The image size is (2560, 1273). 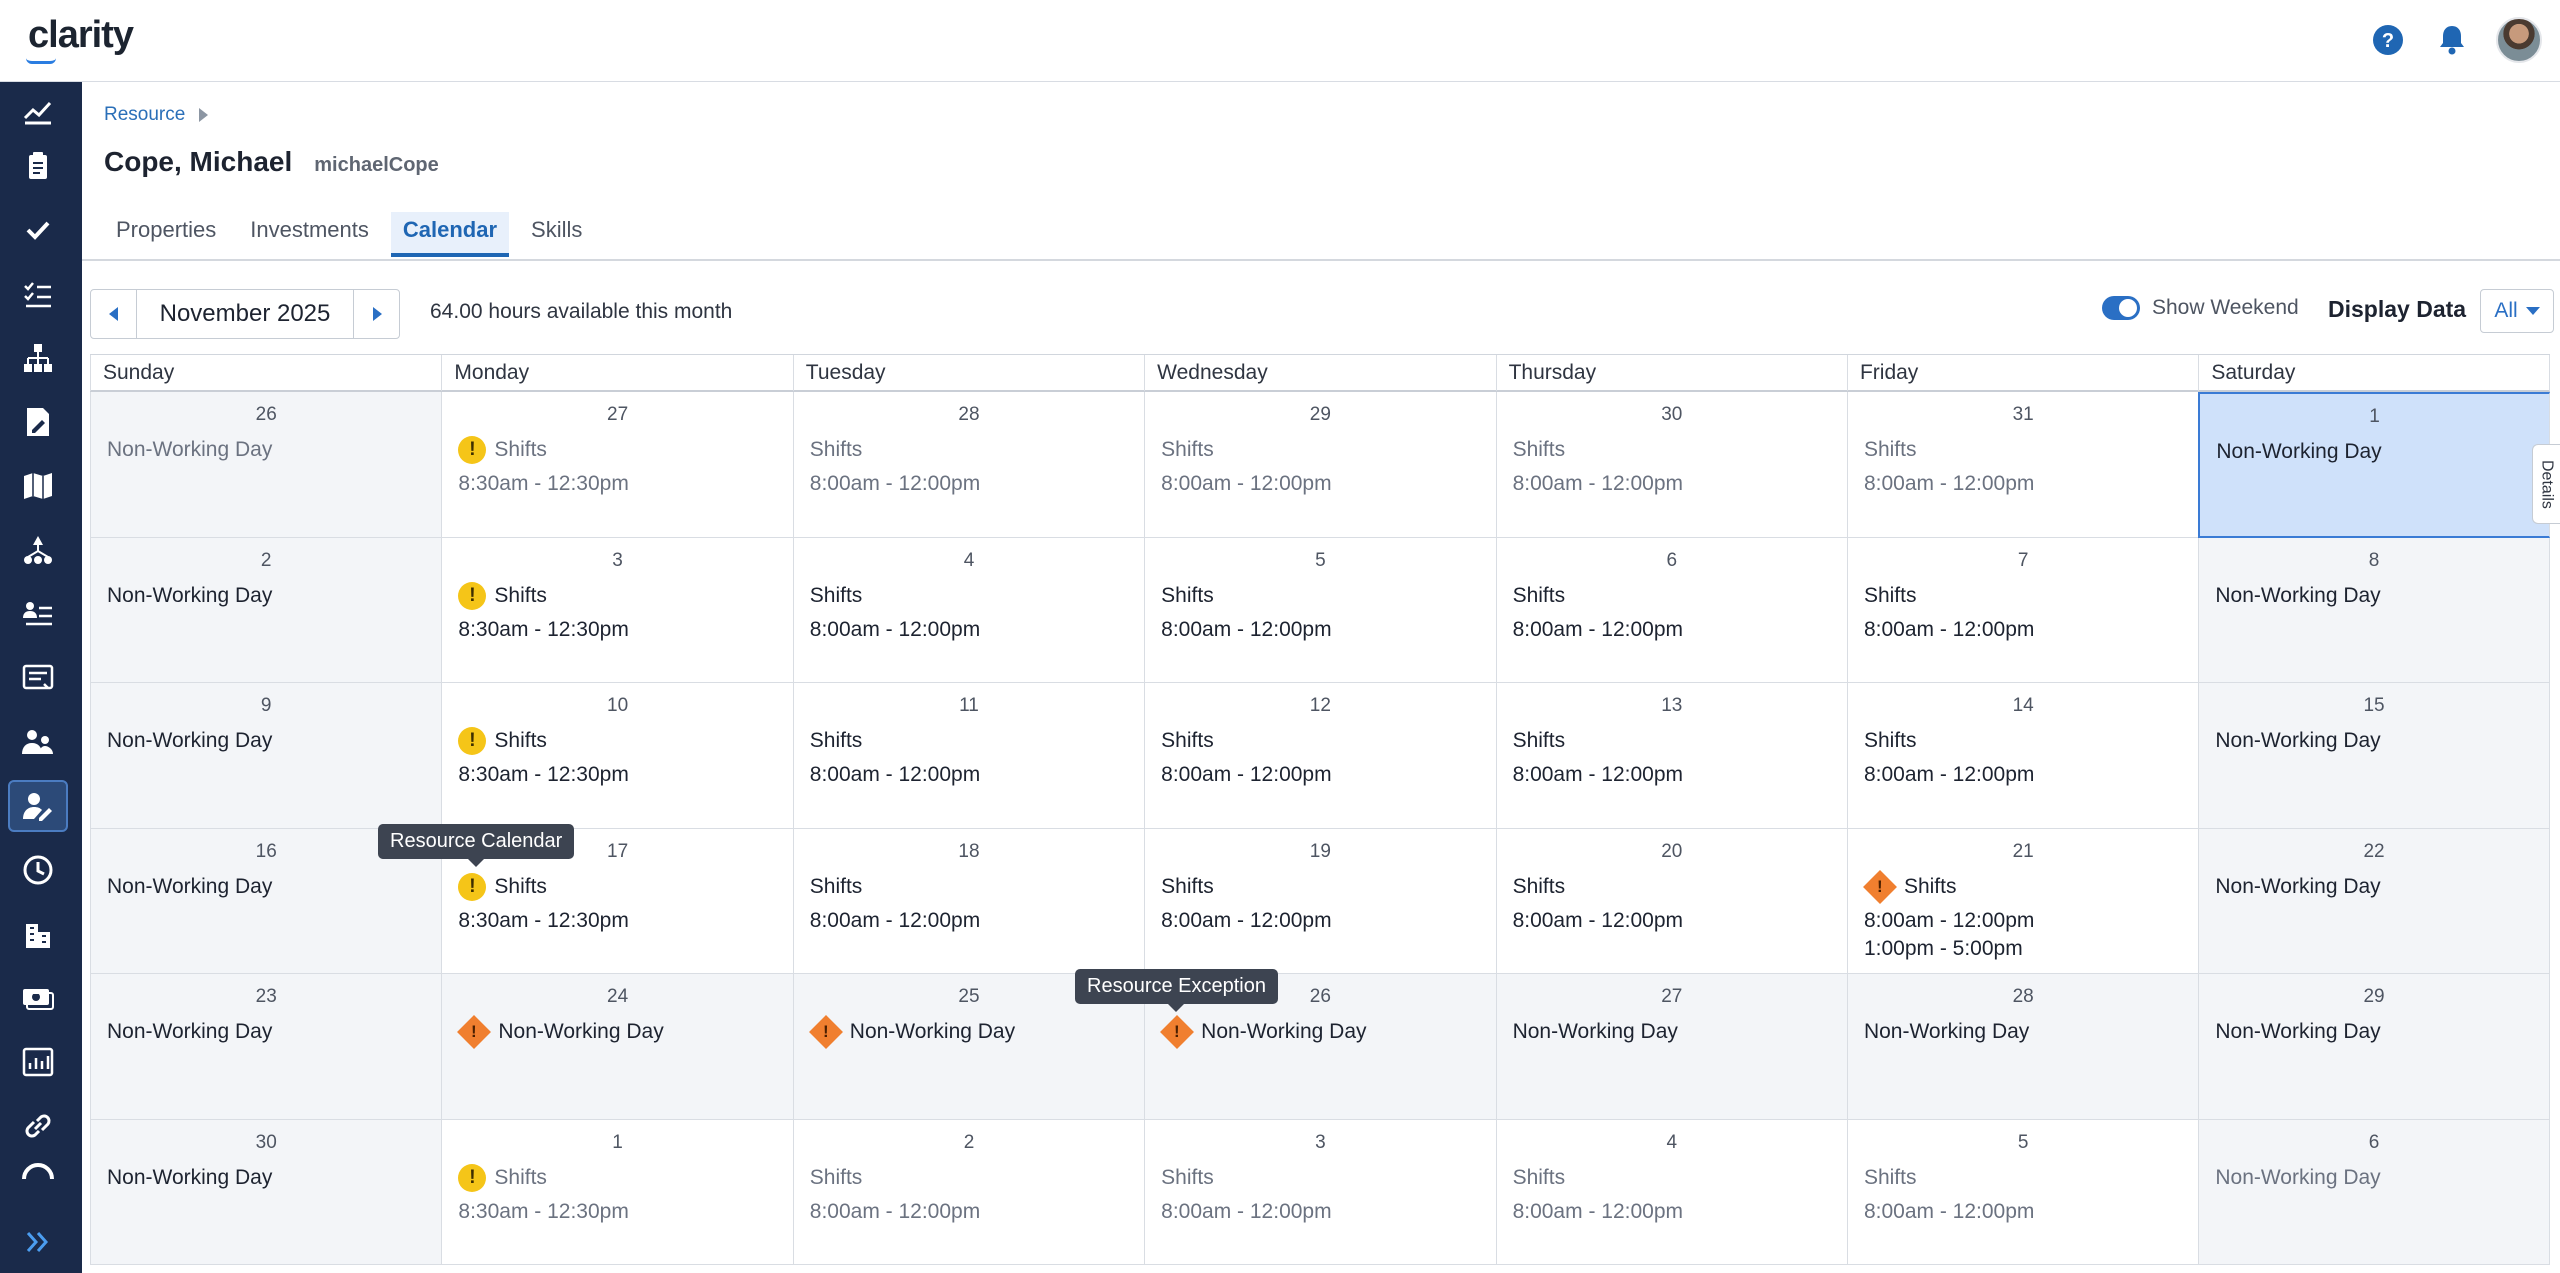 I want to click on calendar-day: 31 Shifts 8:00am - 12:00pm, so click(x=2022, y=465).